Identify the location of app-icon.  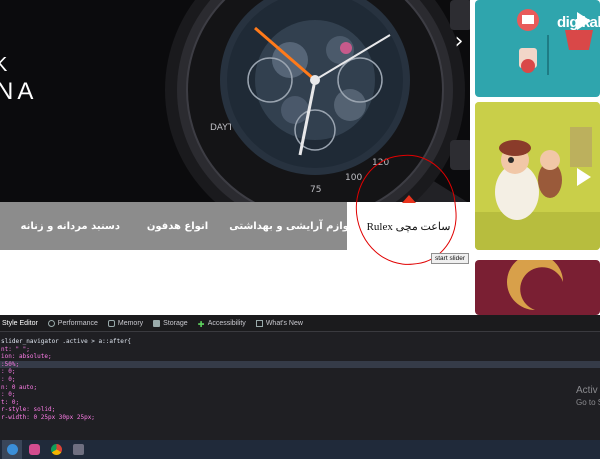
(34, 449).